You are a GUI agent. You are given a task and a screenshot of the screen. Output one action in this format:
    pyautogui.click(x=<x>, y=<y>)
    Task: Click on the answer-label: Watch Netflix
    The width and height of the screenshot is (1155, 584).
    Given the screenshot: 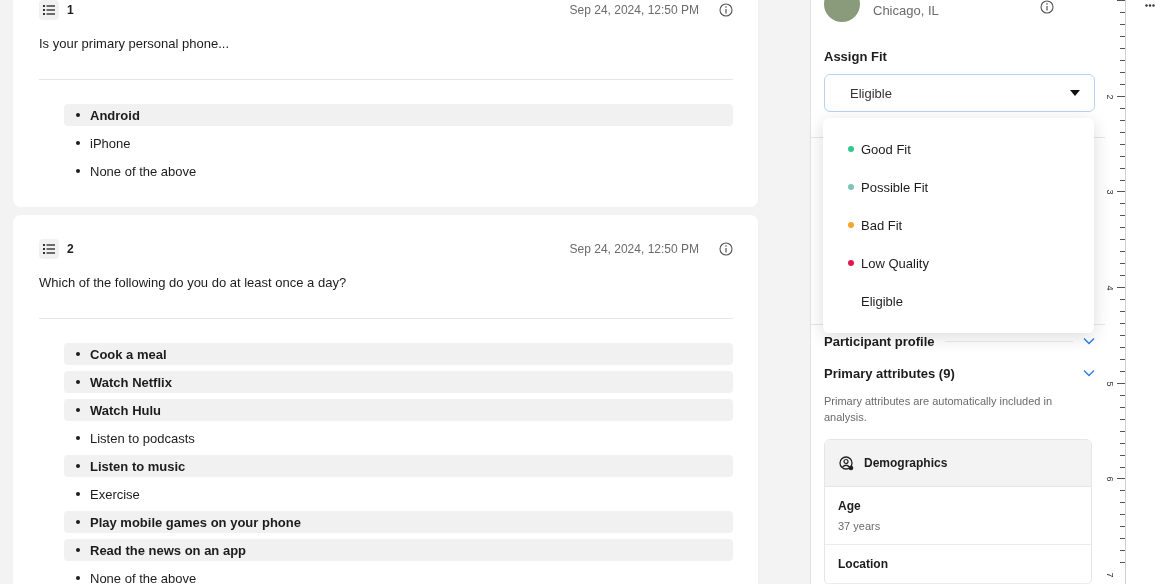 What is the action you would take?
    pyautogui.click(x=131, y=382)
    